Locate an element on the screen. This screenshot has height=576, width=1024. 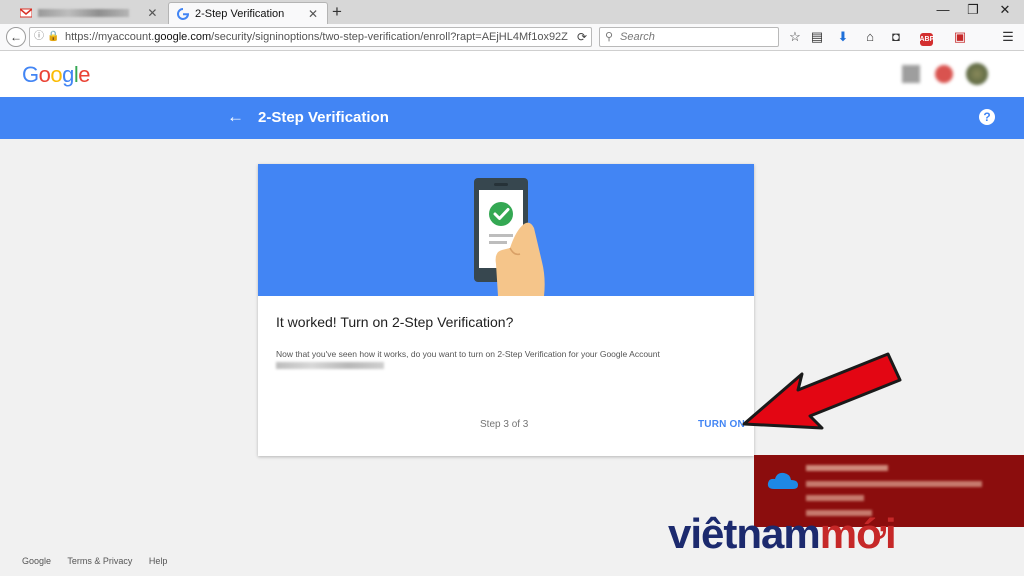
annotation-arrow-icon is located at coordinates (822, 391).